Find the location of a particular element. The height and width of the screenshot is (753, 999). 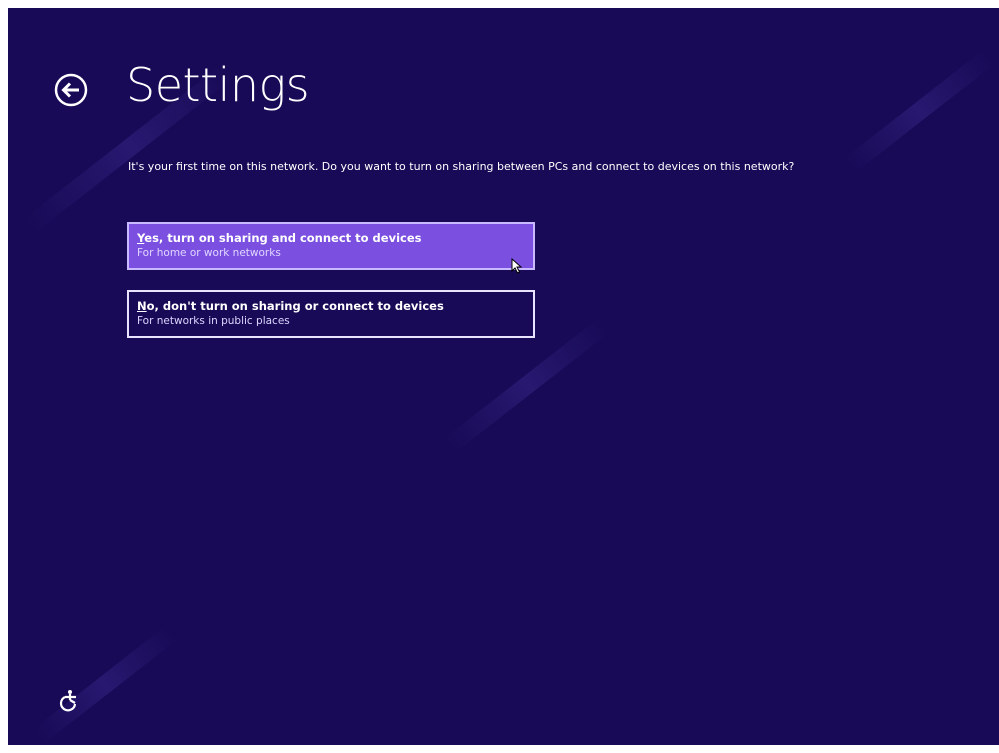

back-button is located at coordinates (71, 90).